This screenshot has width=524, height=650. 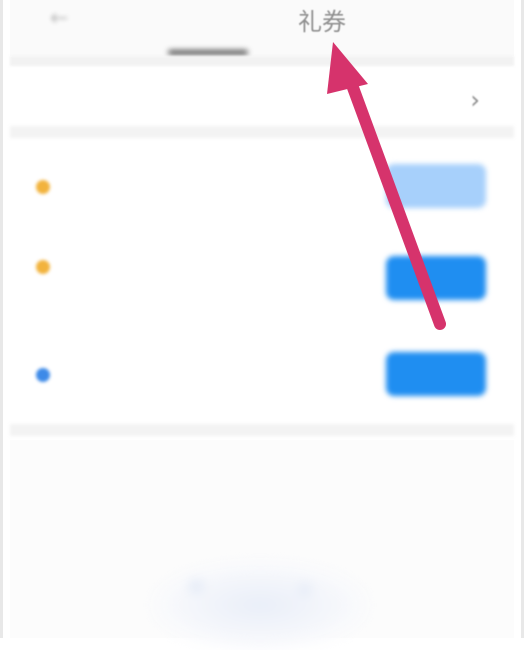 What do you see at coordinates (347, 68) in the screenshot?
I see `annotation-arrow-head` at bounding box center [347, 68].